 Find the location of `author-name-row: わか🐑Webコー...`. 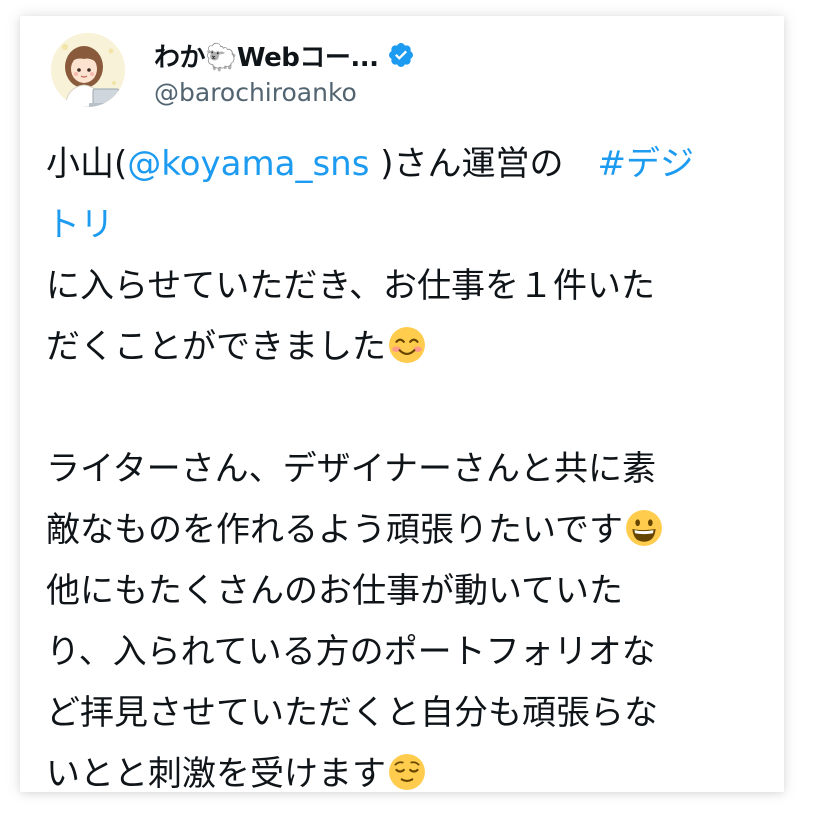

author-name-row: わか🐑Webコー... is located at coordinates (284, 55).